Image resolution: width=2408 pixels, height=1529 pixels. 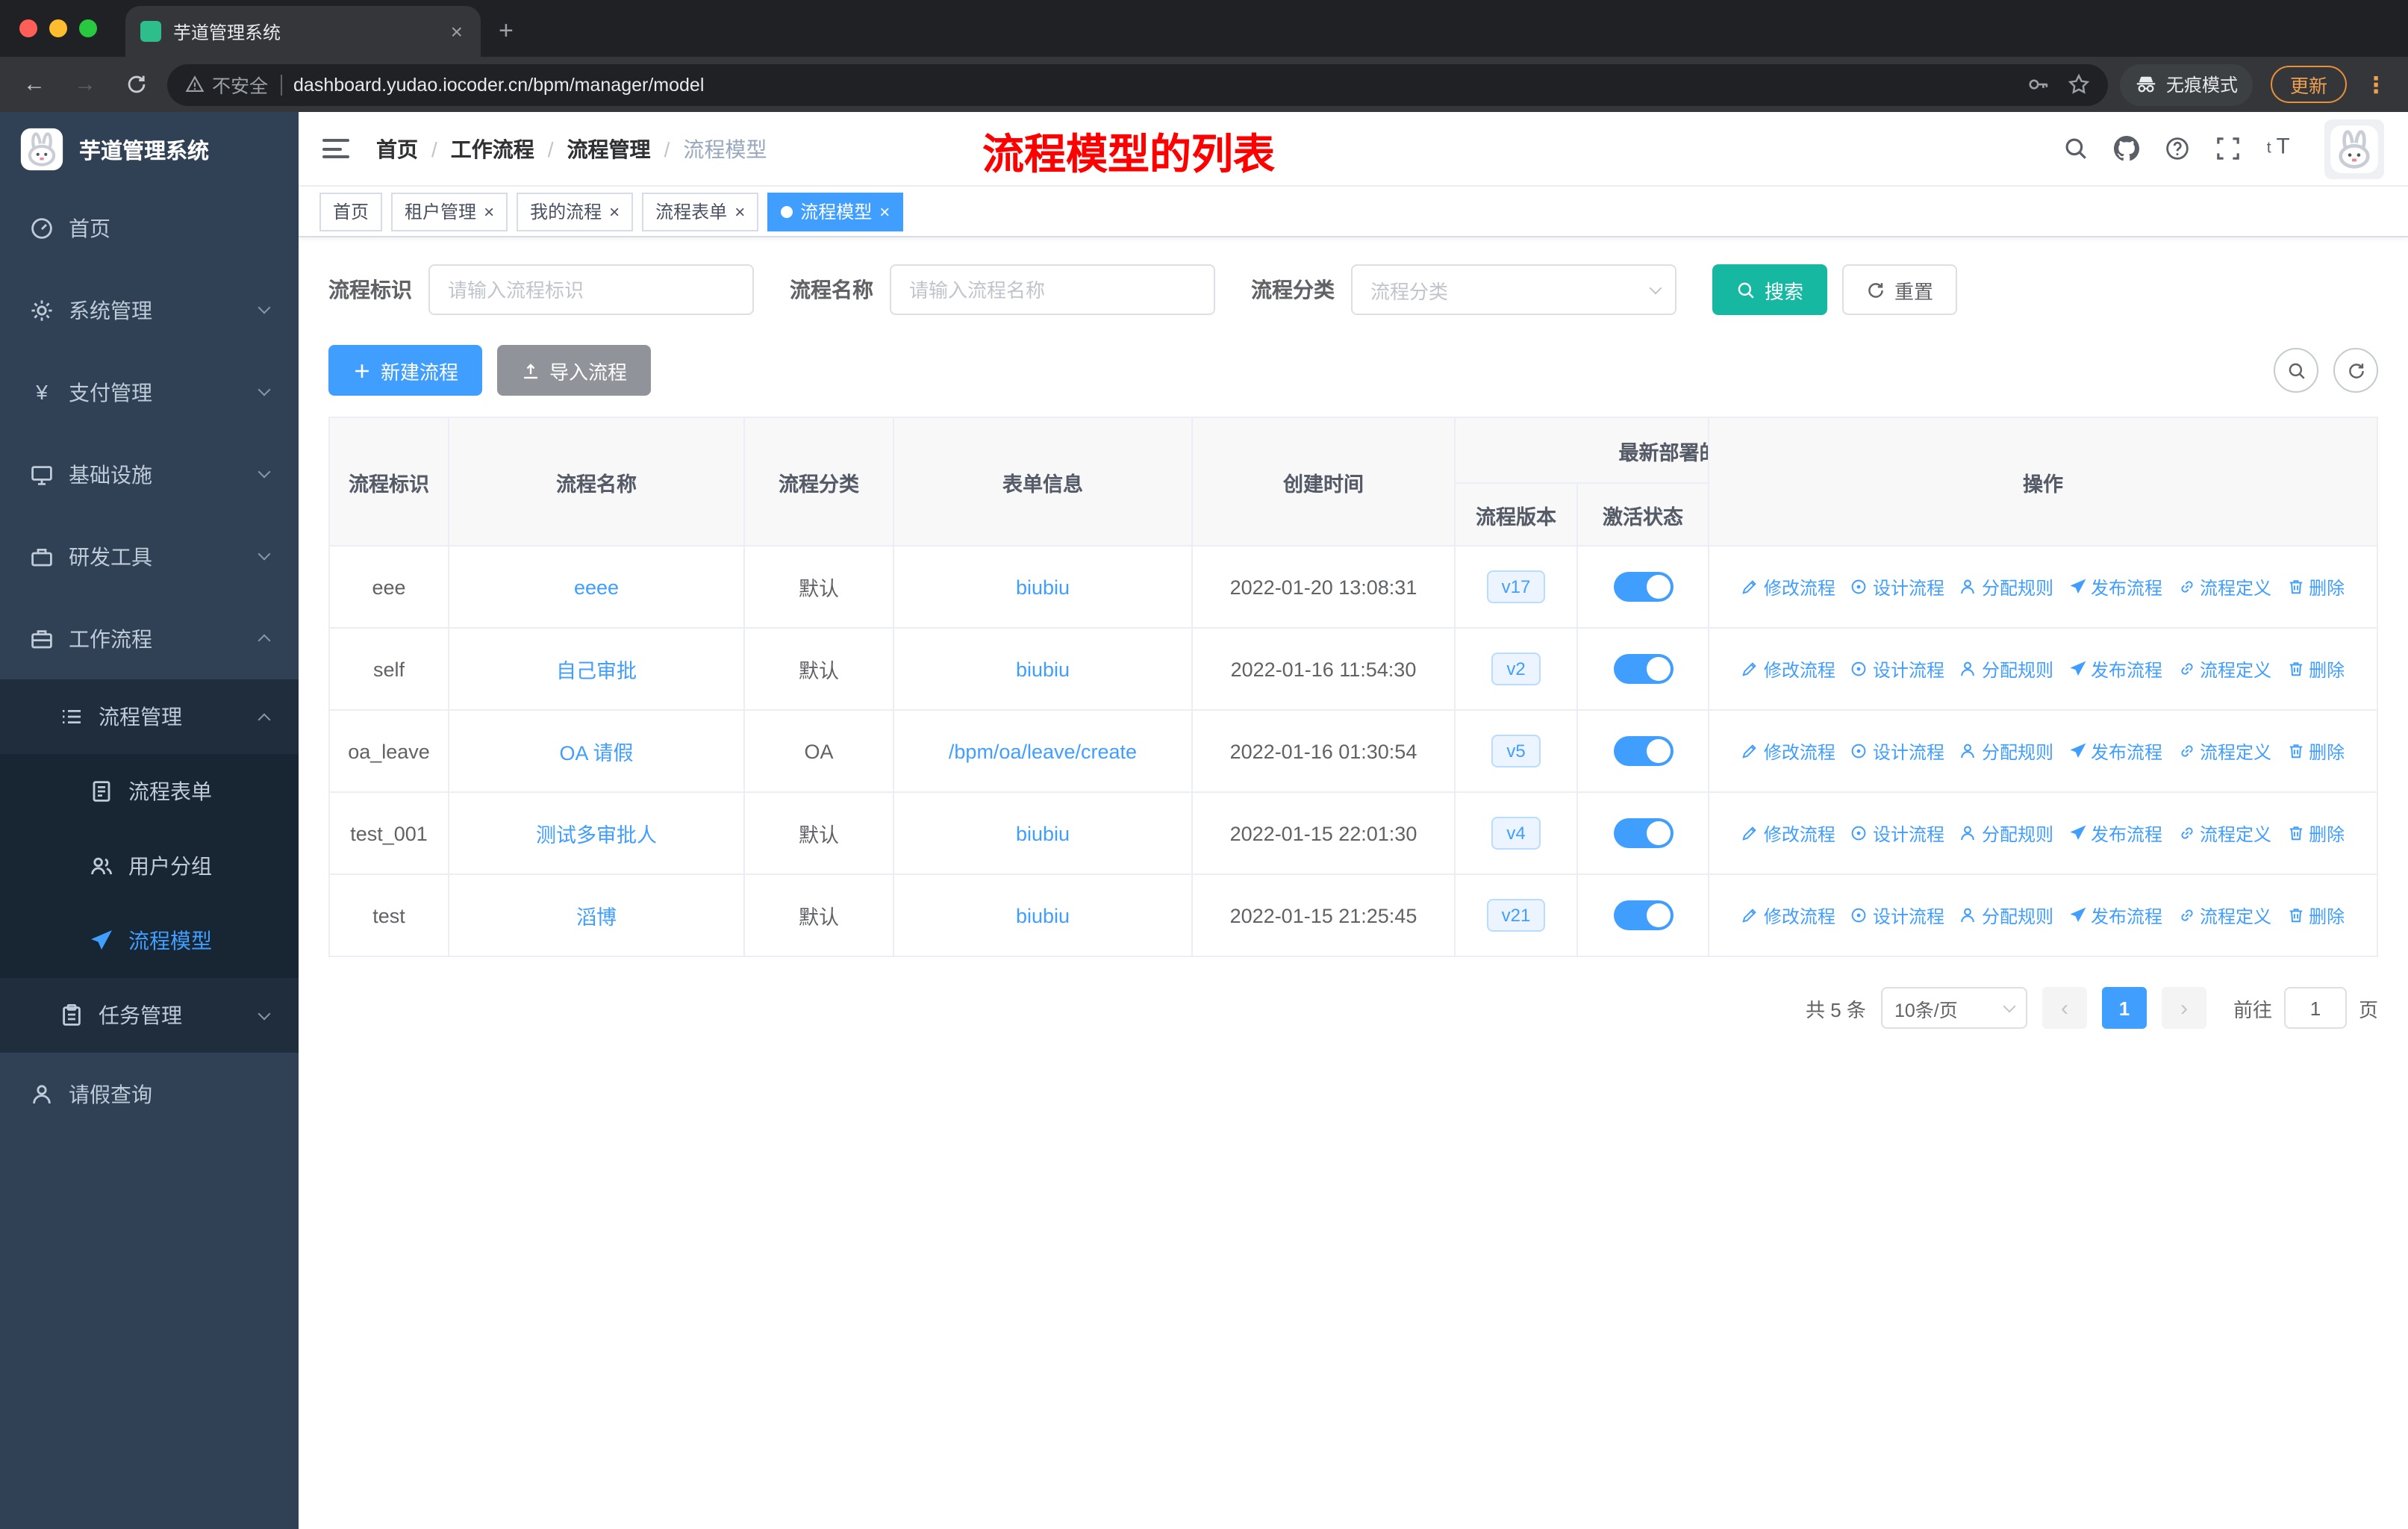 What do you see at coordinates (2376, 84) in the screenshot?
I see `browser-menu-icon: ⋮` at bounding box center [2376, 84].